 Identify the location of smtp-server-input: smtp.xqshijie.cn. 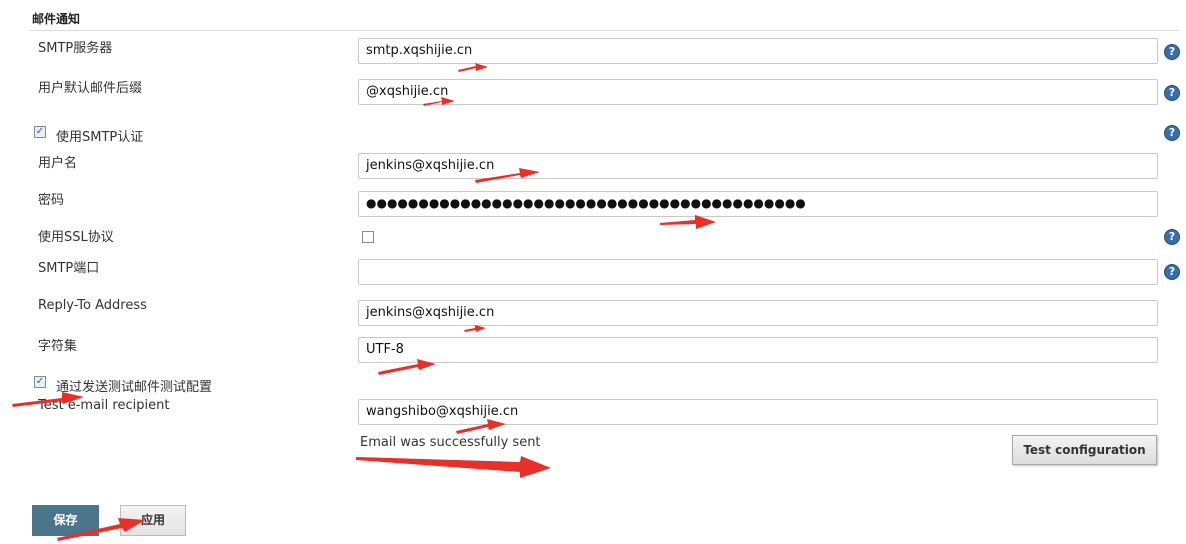
(758, 51).